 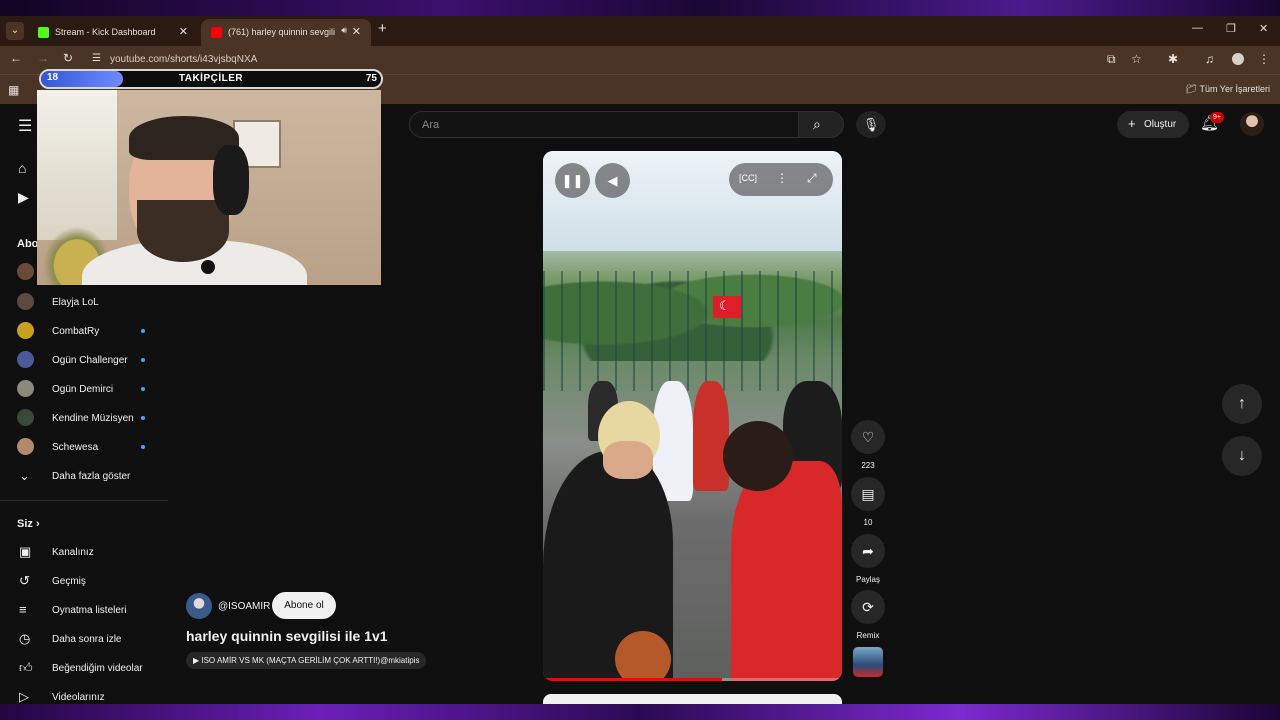 What do you see at coordinates (25, 524) in the screenshot?
I see `you-section-label: Siz` at bounding box center [25, 524].